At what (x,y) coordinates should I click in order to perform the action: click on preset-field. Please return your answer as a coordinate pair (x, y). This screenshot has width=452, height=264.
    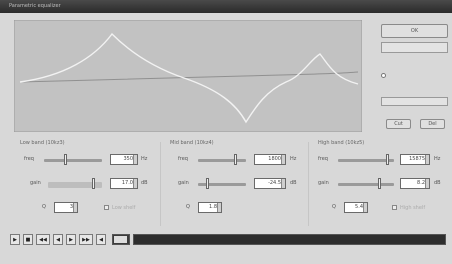
    Looking at the image, I should click on (414, 47).